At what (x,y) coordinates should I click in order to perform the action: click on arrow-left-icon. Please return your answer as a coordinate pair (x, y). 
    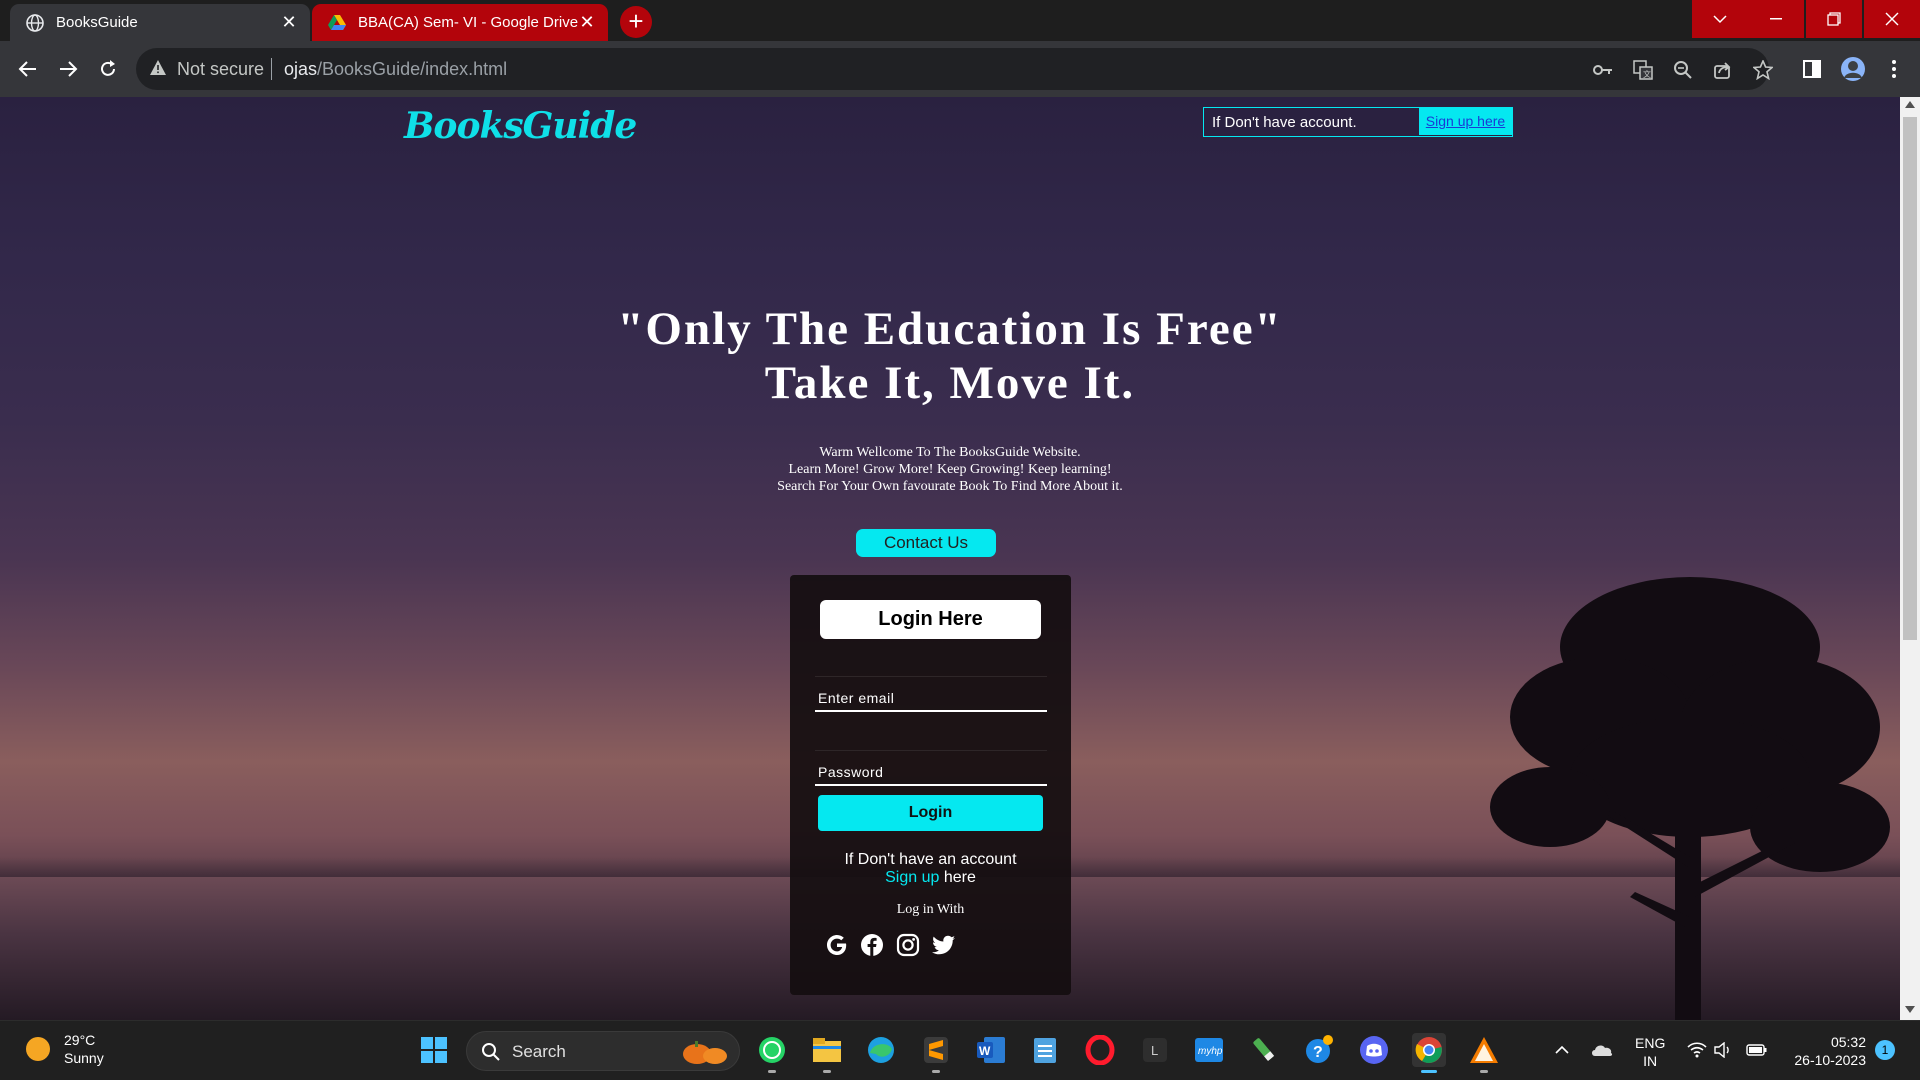
    Looking at the image, I should click on (27, 69).